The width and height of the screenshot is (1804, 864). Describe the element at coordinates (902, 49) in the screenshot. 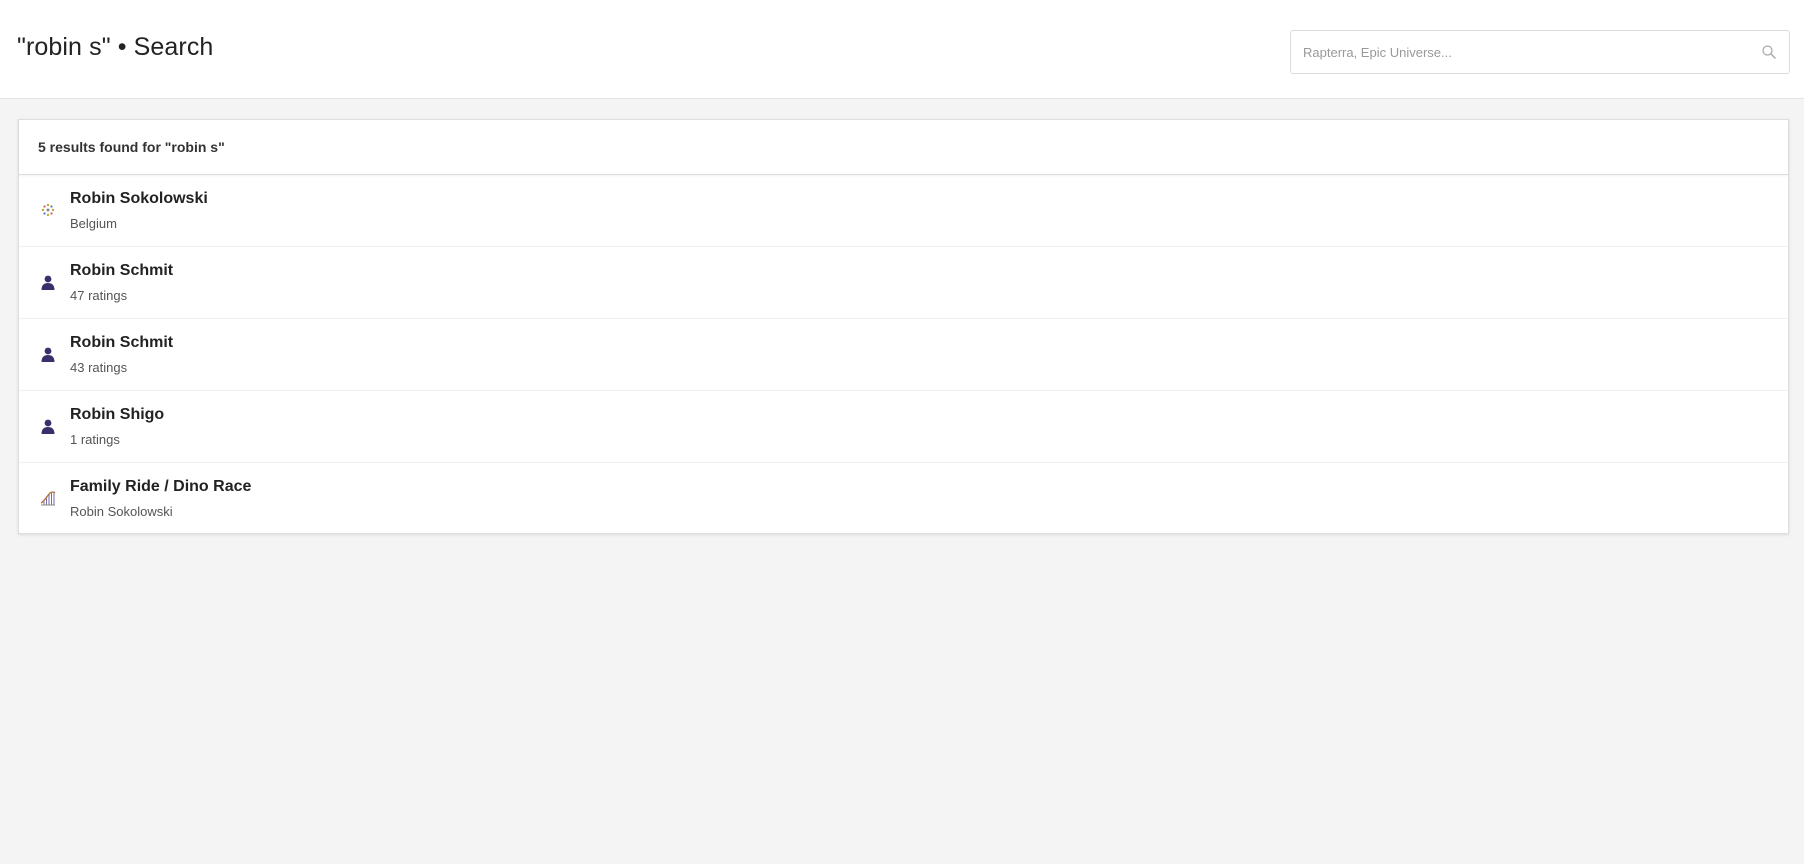

I see `page-header: "robin s" • Search` at that location.